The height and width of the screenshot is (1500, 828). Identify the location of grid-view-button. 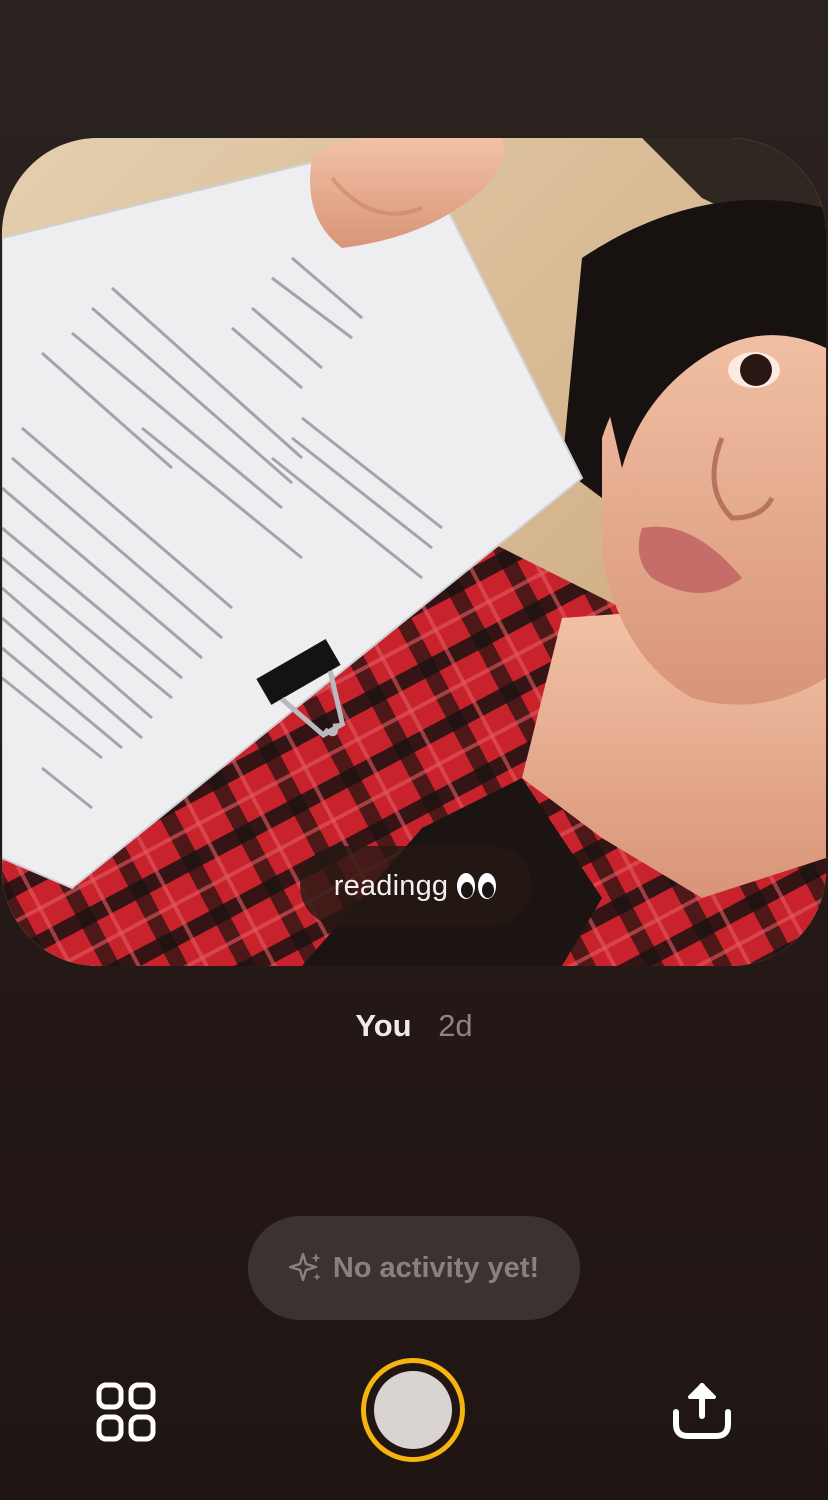
(126, 1412).